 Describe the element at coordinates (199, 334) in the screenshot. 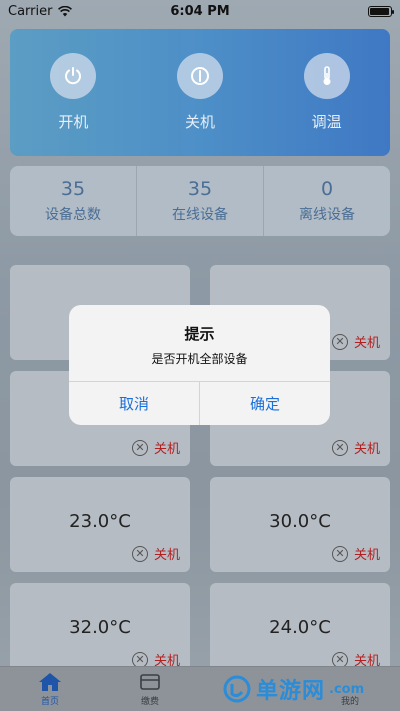

I see `dialog-title: 提示` at that location.